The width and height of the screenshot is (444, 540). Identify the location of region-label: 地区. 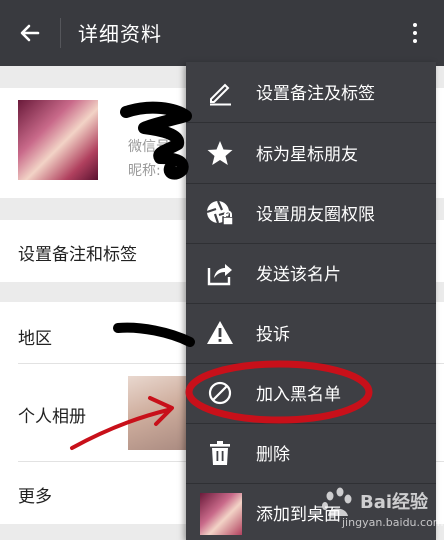
(35, 339).